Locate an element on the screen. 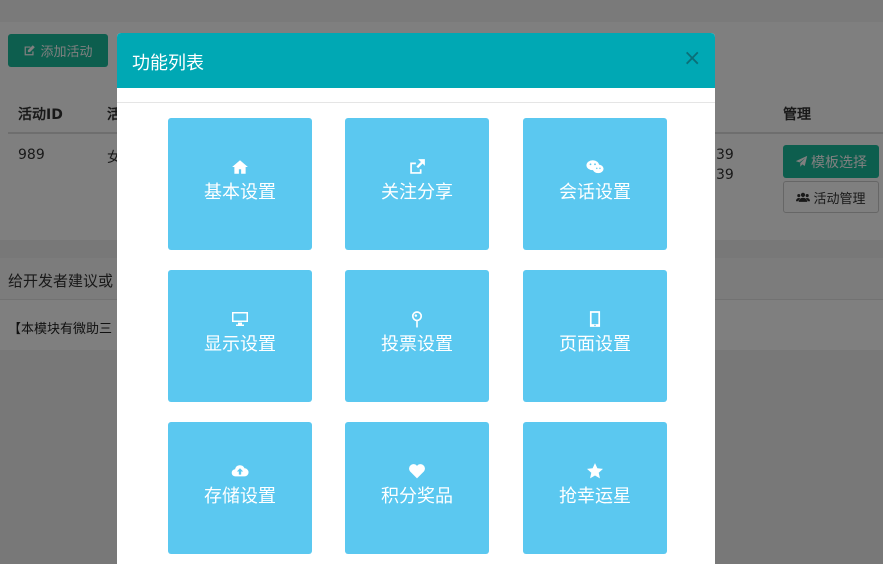  star-icon is located at coordinates (595, 471).